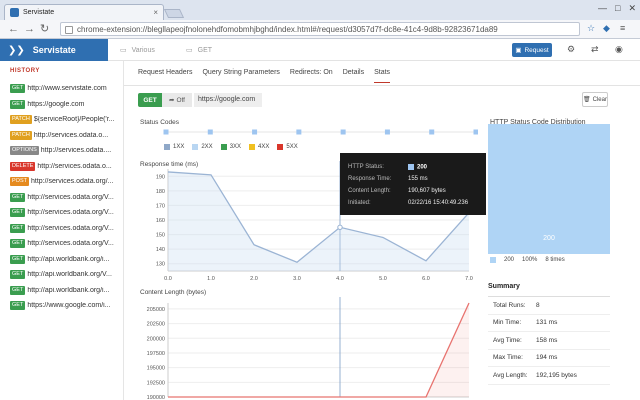 This screenshot has height=400, width=640. Describe the element at coordinates (549, 323) in the screenshot. I see `summary-row: Min Time: 131 ms` at that location.